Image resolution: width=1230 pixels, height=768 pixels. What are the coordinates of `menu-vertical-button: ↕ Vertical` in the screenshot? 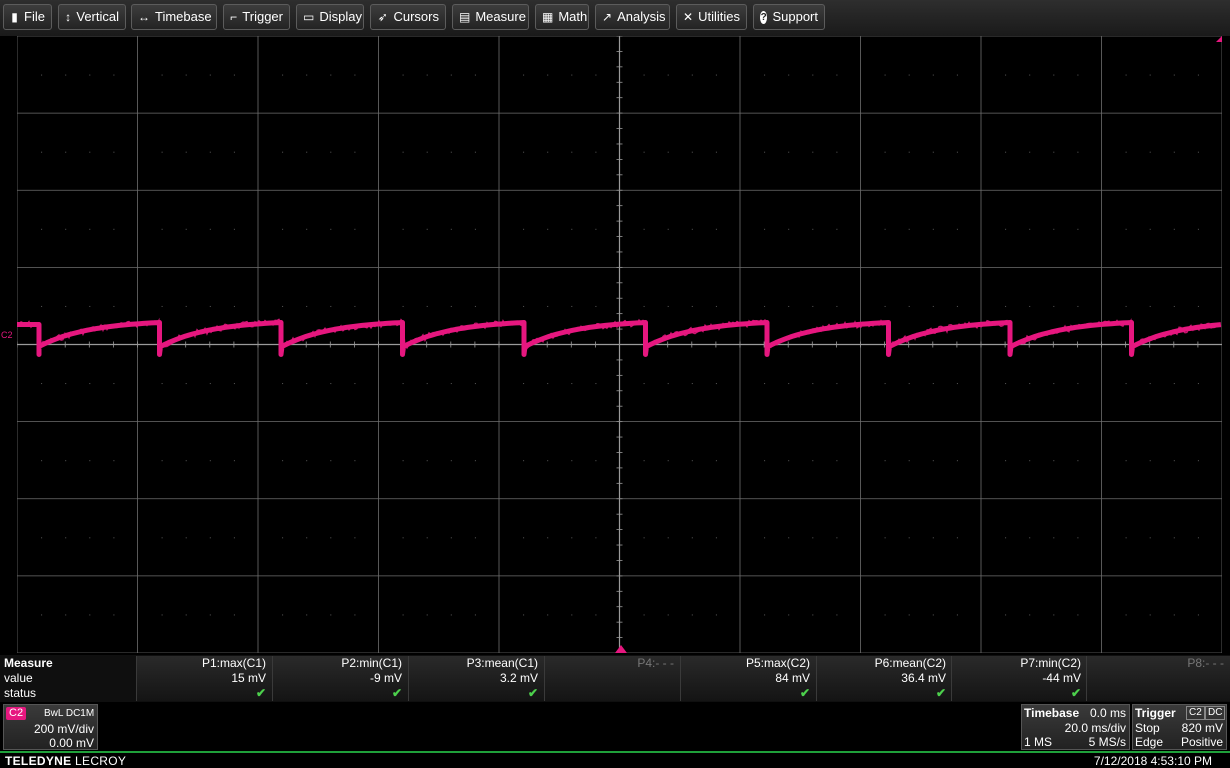 It's located at (92, 17).